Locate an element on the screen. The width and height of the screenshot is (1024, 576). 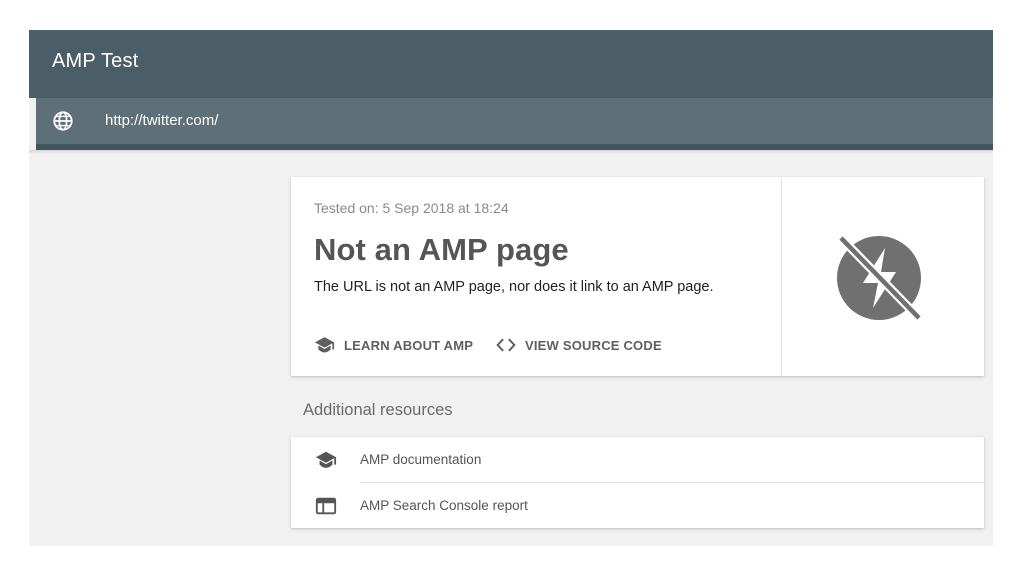
resource-label: AMP documentation is located at coordinates (421, 459).